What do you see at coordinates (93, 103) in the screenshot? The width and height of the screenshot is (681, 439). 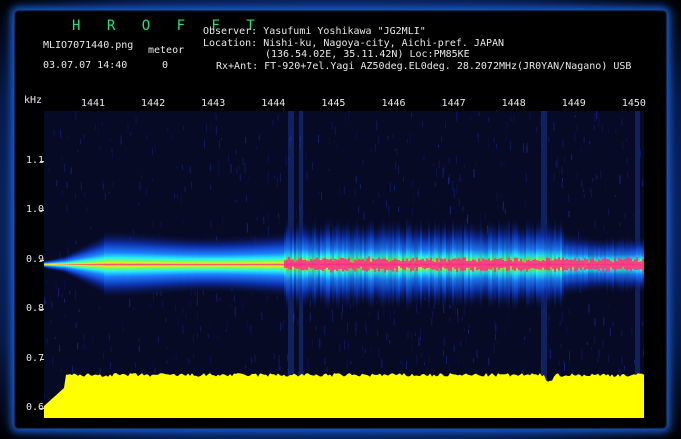 I see `x-tick-label: 1441` at bounding box center [93, 103].